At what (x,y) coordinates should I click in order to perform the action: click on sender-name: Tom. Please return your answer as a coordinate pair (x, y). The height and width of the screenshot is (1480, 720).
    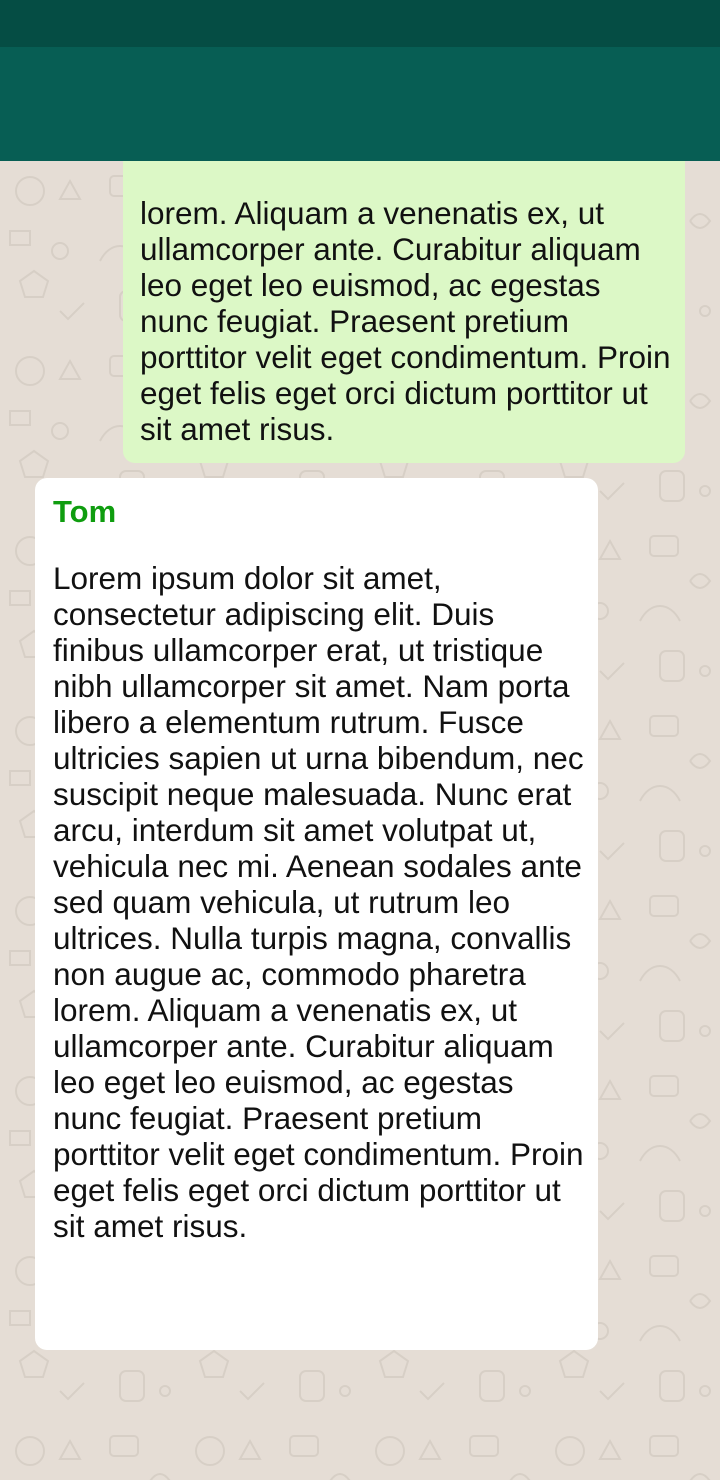
    Looking at the image, I should click on (318, 512).